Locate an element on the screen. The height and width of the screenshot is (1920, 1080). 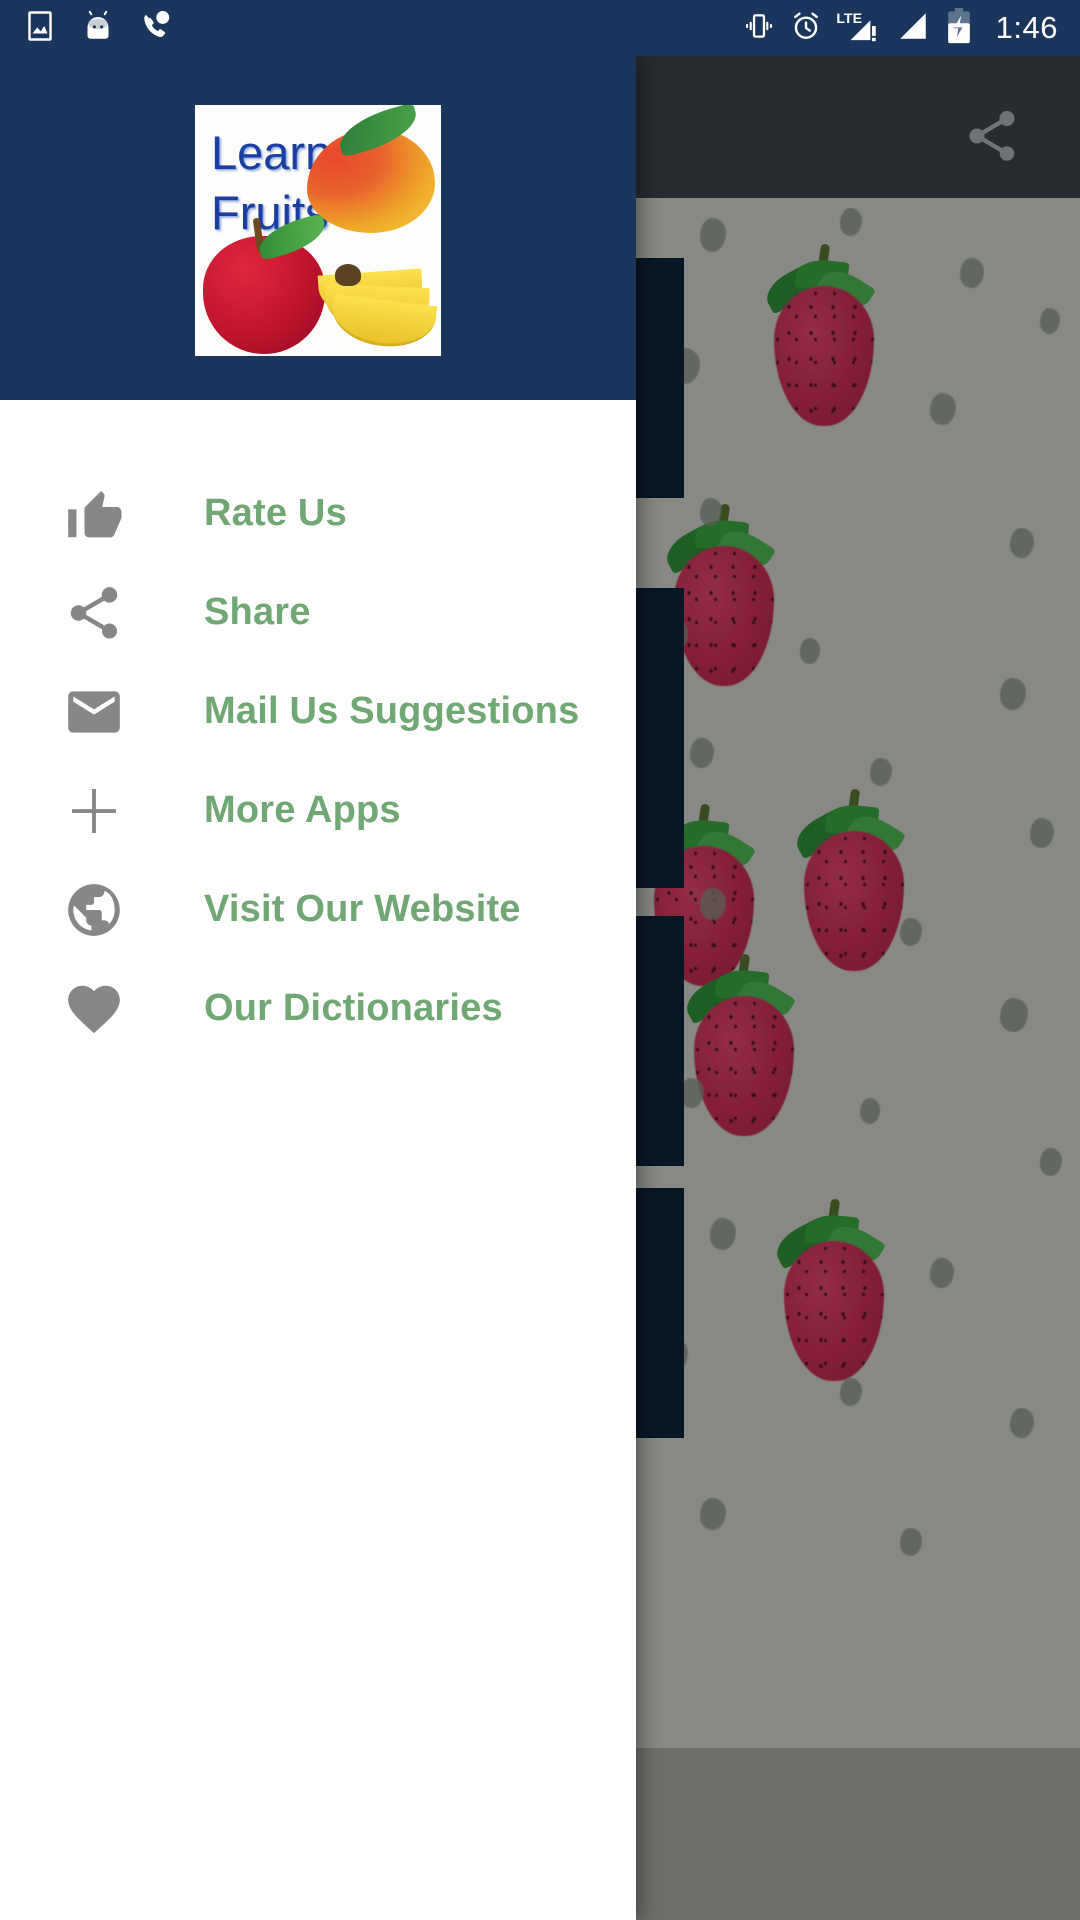
drawer-item-visit-our-website: Visit Our Website is located at coordinates (318, 909).